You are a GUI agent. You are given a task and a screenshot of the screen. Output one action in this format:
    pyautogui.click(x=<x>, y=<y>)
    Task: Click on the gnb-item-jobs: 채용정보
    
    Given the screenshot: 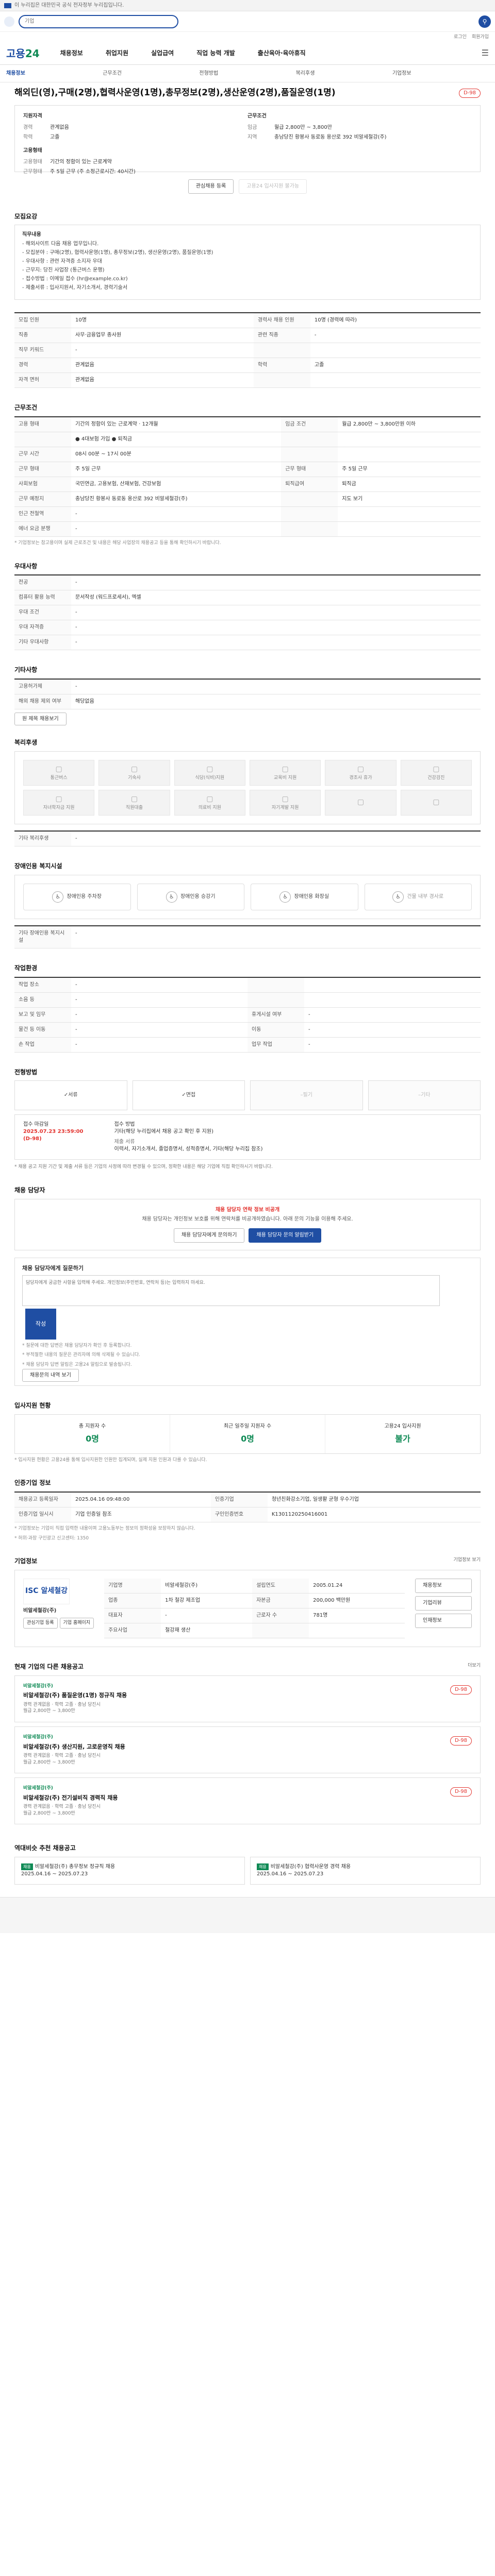 What is the action you would take?
    pyautogui.click(x=71, y=53)
    